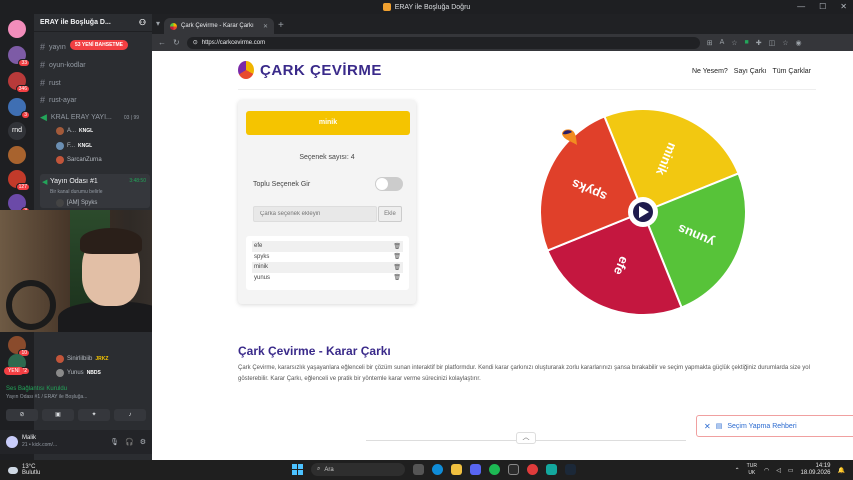 Image resolution: width=853 pixels, height=480 pixels. What do you see at coordinates (53, 47) in the screenshot?
I see `channel-yayin: # yayın` at bounding box center [53, 47].